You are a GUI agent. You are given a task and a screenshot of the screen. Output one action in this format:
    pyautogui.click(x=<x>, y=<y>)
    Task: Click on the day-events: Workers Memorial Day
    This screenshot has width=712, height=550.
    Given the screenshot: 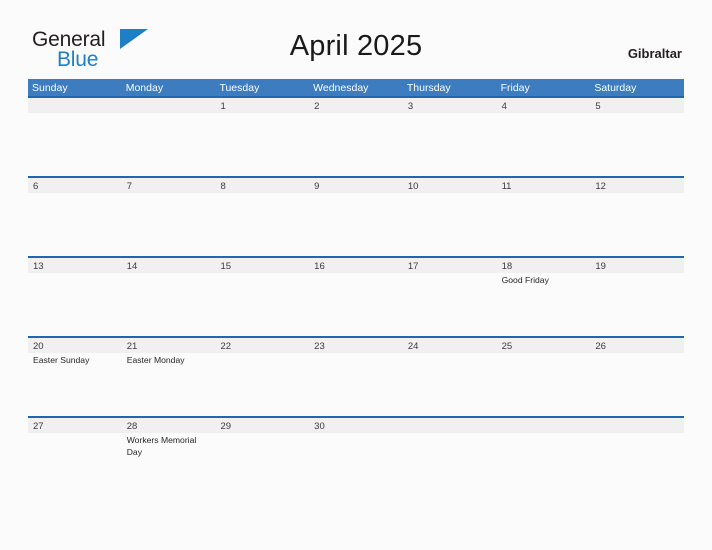 What is the action you would take?
    pyautogui.click(x=169, y=446)
    